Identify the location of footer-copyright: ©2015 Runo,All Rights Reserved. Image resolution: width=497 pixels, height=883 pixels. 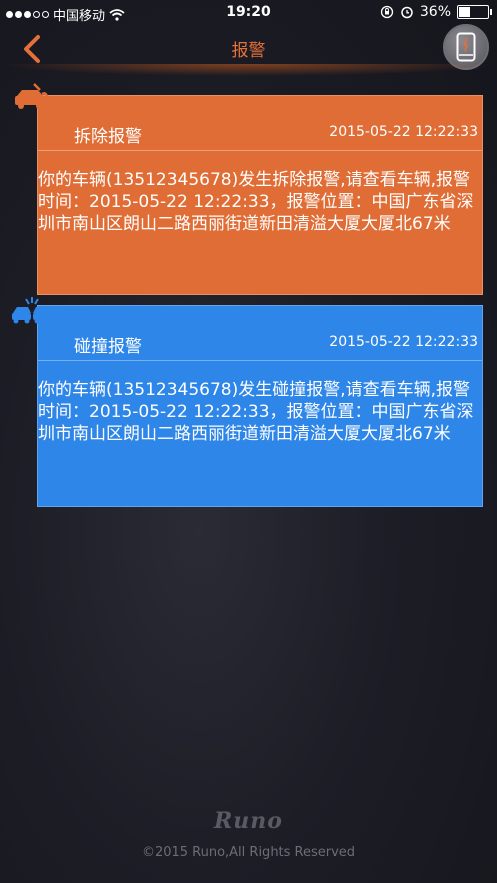
(248, 852).